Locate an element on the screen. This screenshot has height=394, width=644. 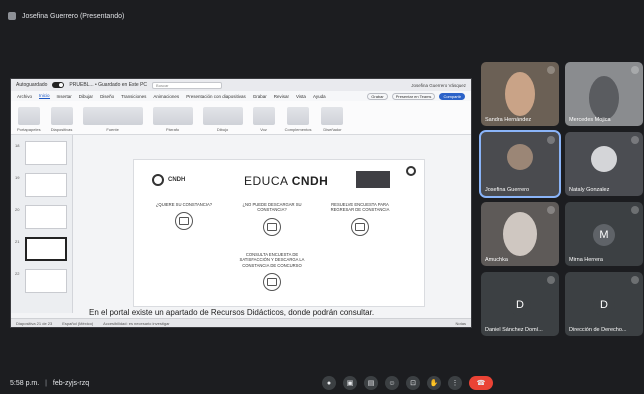
meeting-code: feb-zyjs-rzq is located at coordinates (71, 383).